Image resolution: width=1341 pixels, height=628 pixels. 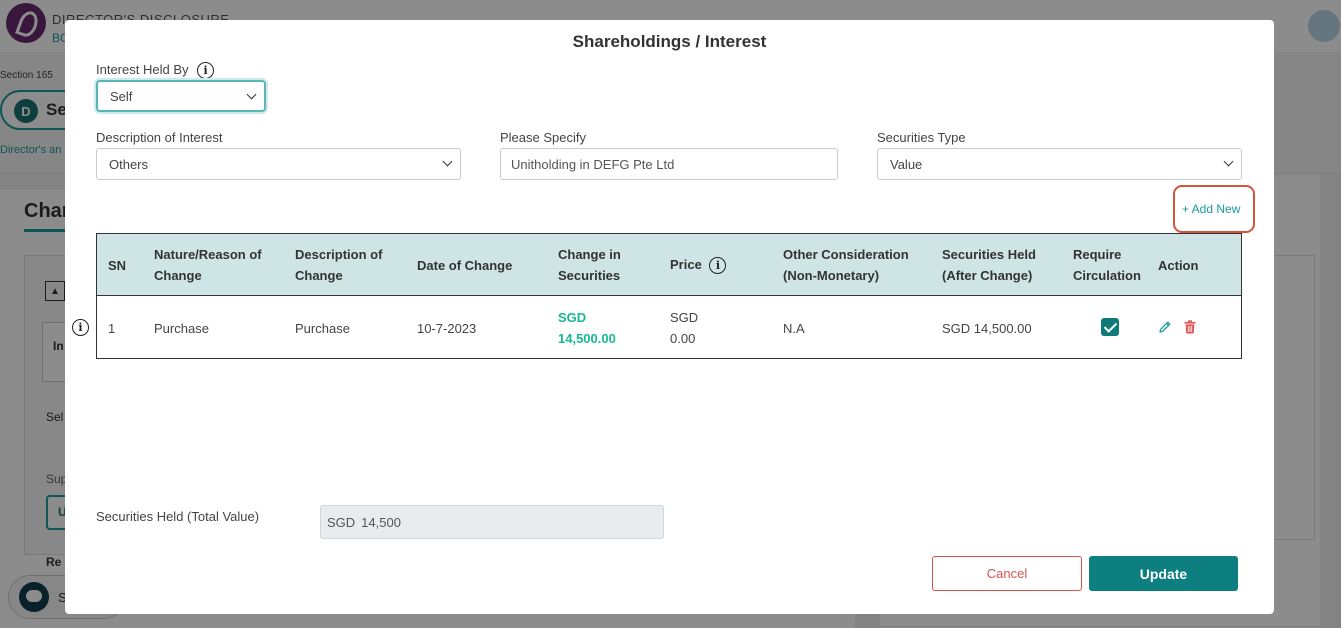 I want to click on cell-date: 10-7-2023, so click(x=447, y=328).